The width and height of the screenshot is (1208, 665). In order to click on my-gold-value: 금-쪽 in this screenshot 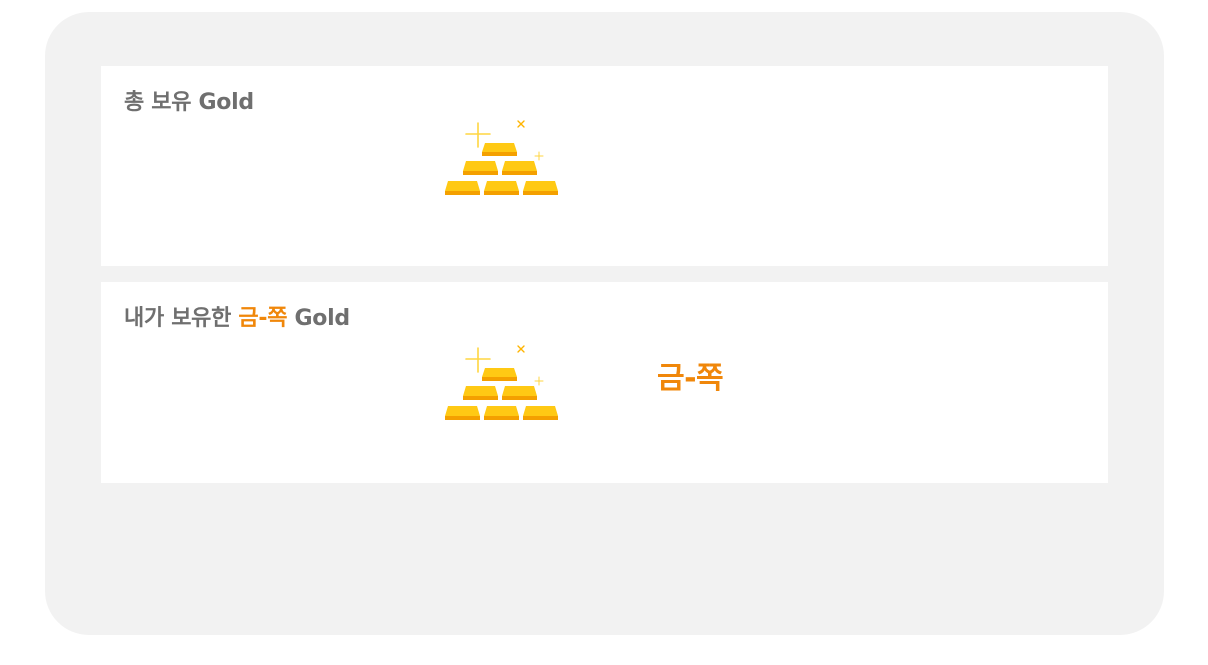, I will do `click(690, 378)`.